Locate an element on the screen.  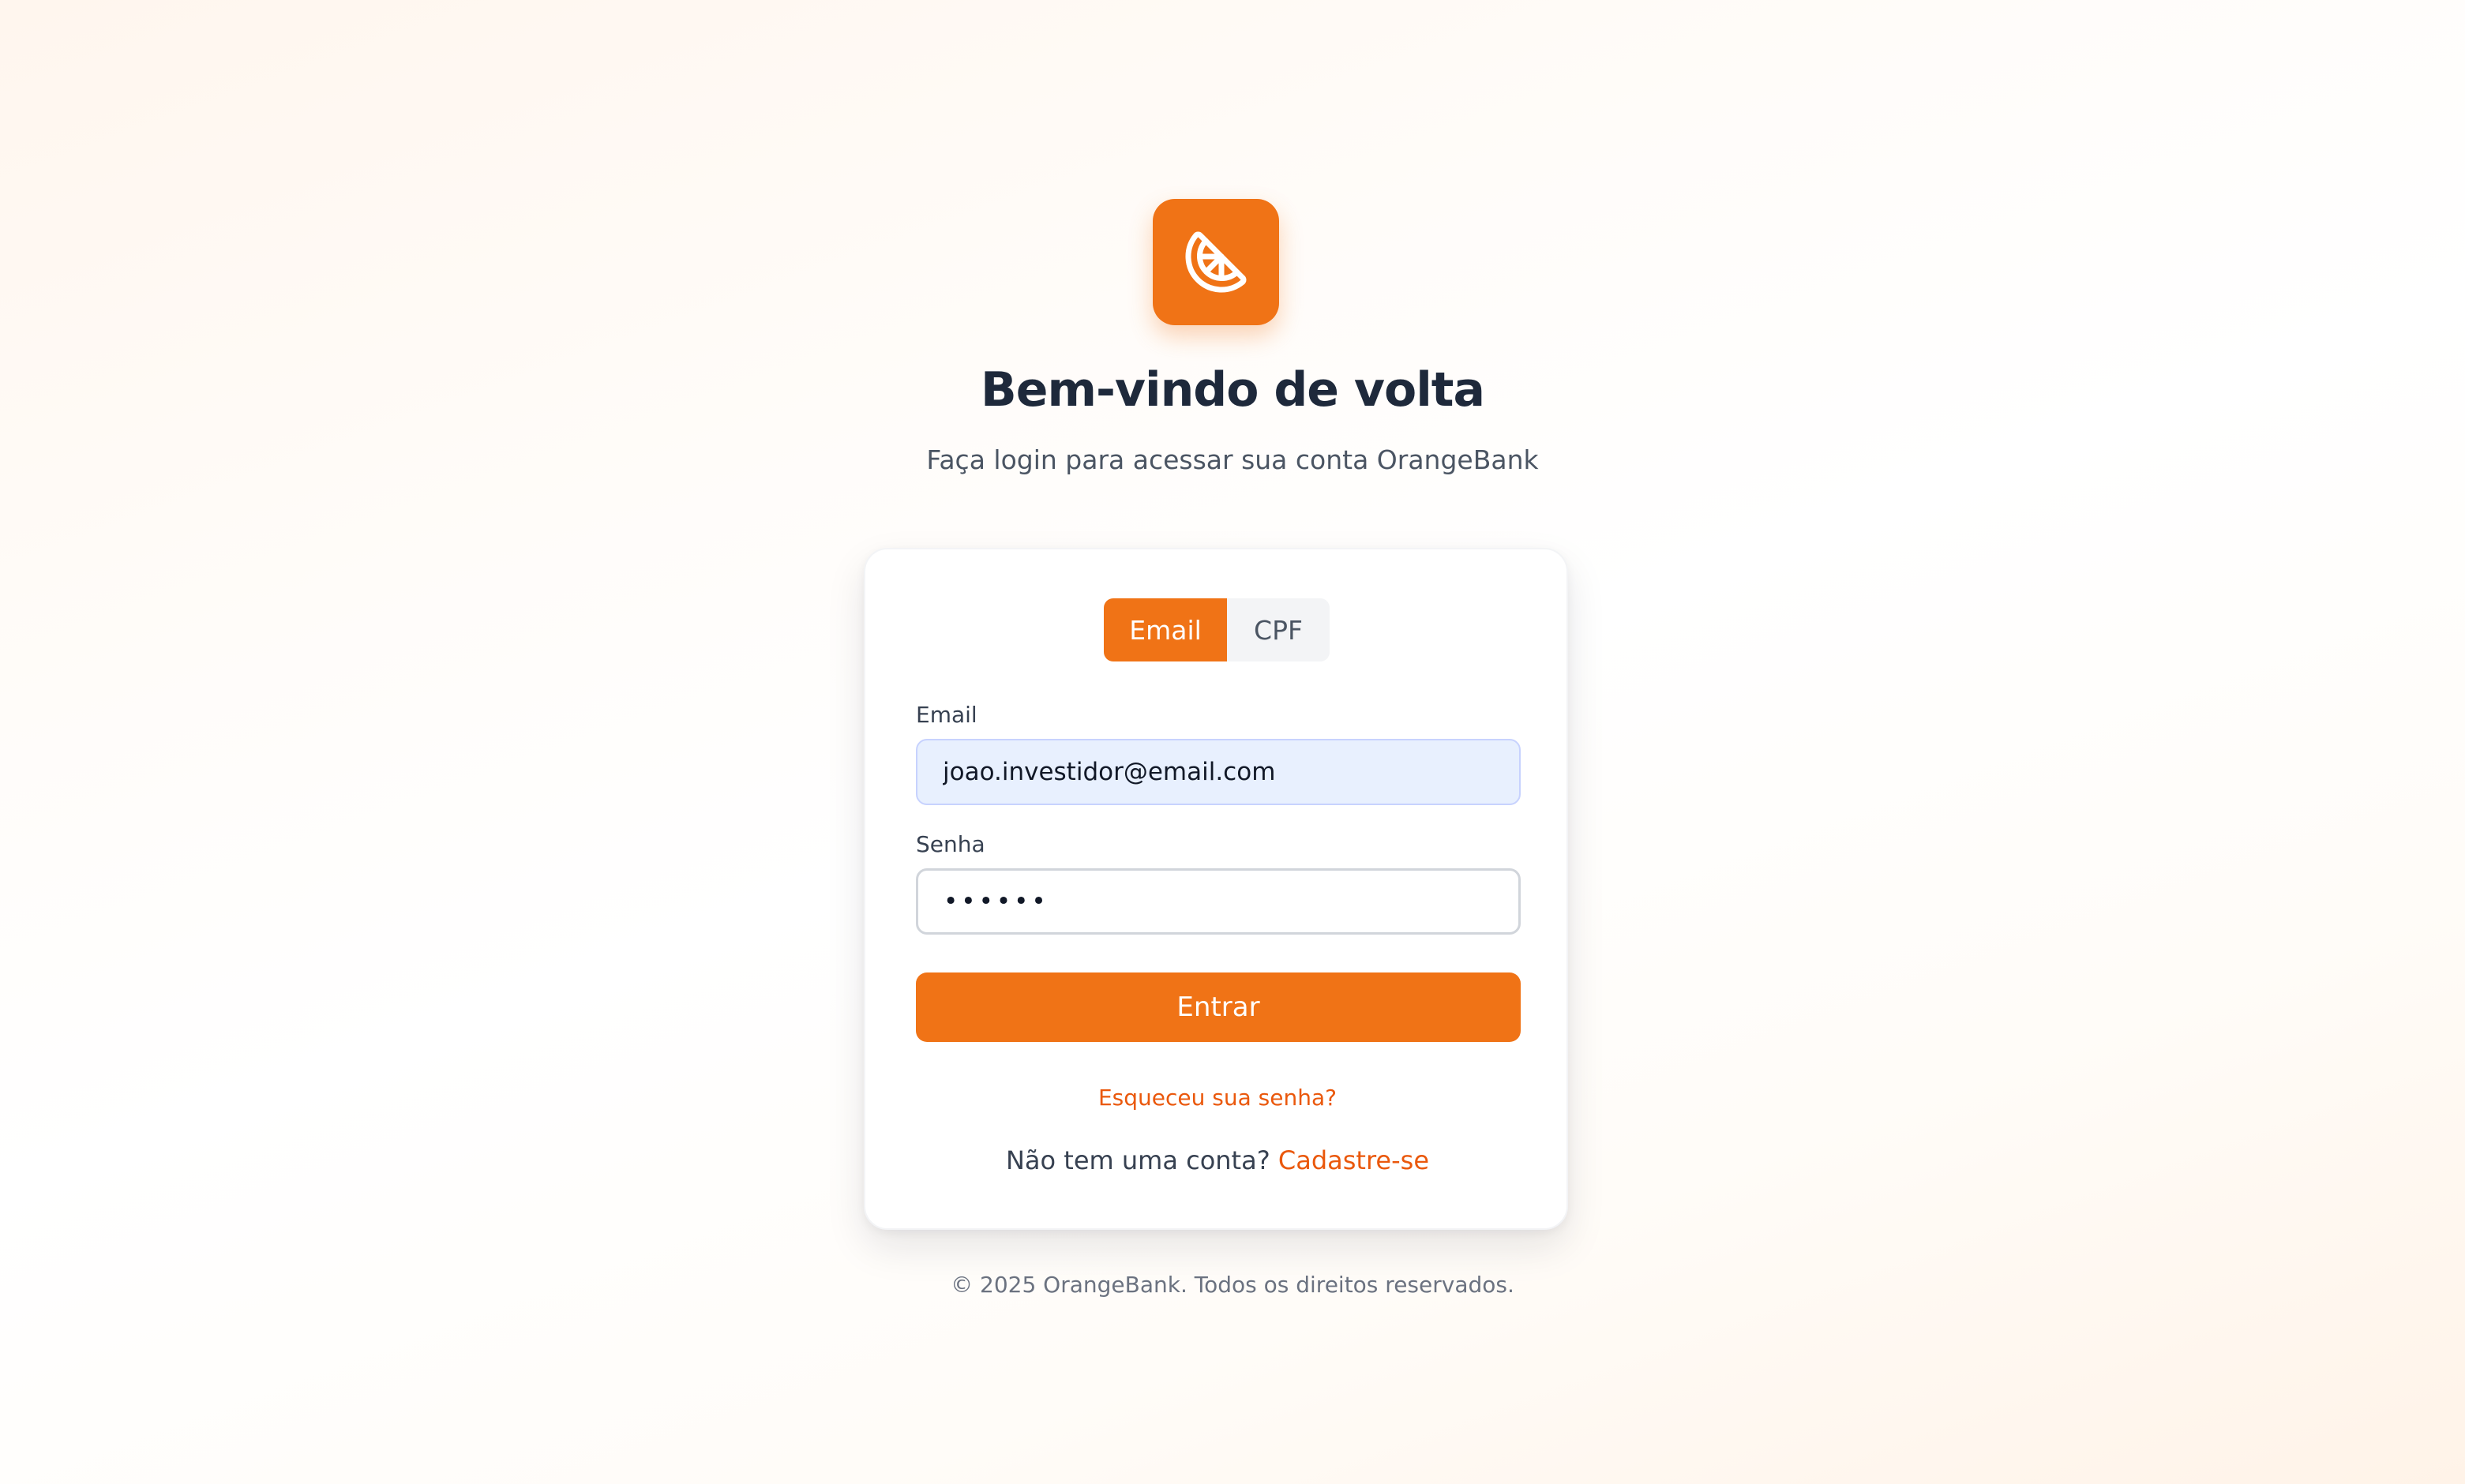
app-logo is located at coordinates (1216, 262).